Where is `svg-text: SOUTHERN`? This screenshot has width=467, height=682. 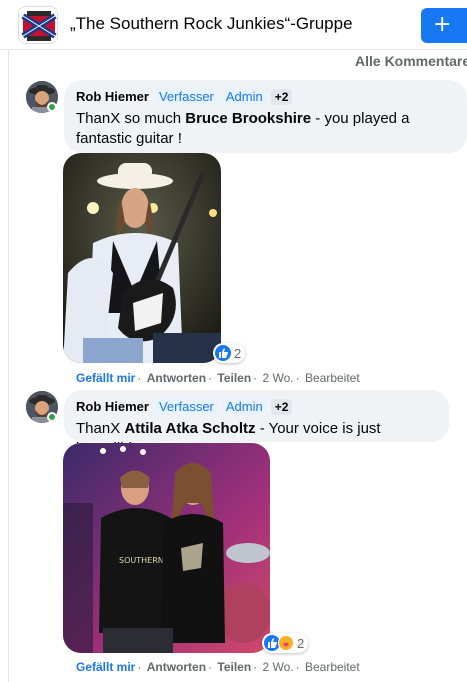 svg-text: SOUTHERN is located at coordinates (141, 560).